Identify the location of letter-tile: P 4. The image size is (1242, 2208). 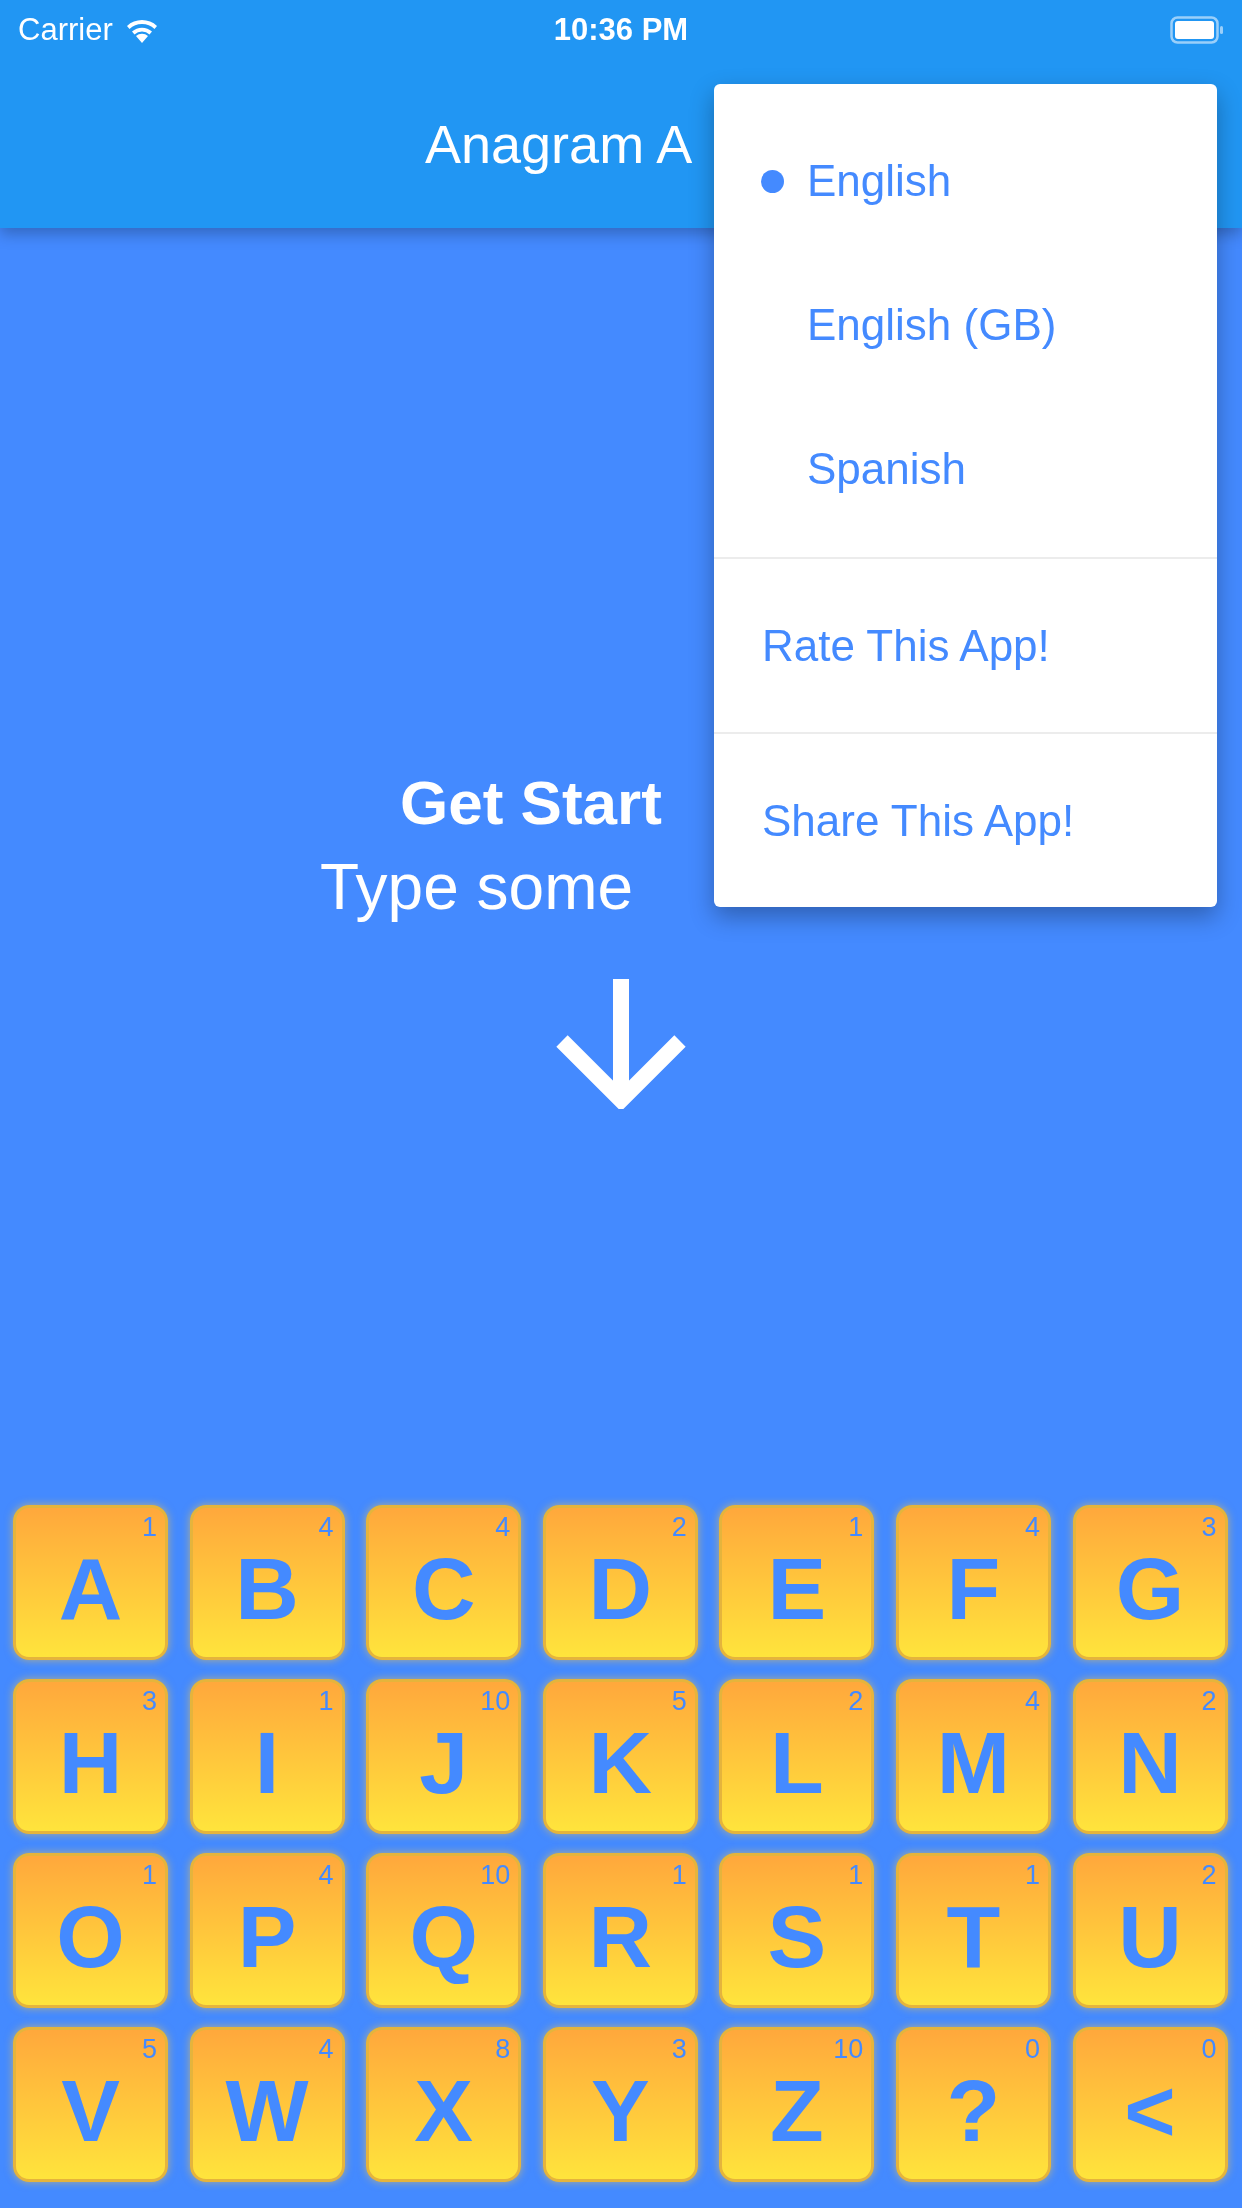
(267, 1930).